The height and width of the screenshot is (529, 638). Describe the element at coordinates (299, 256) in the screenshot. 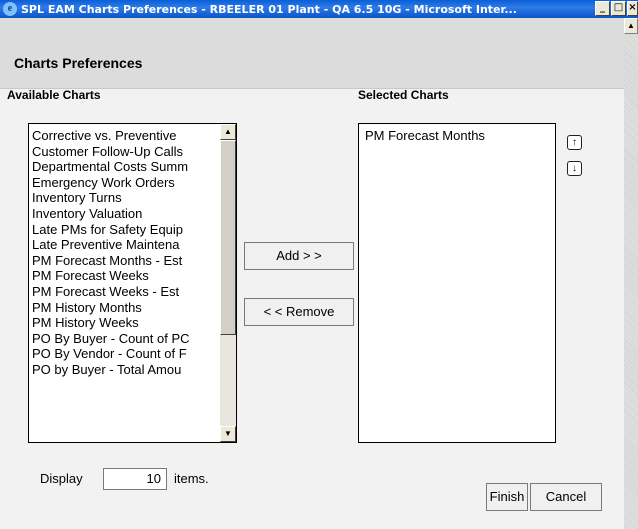

I see `add-button: Add > >` at that location.